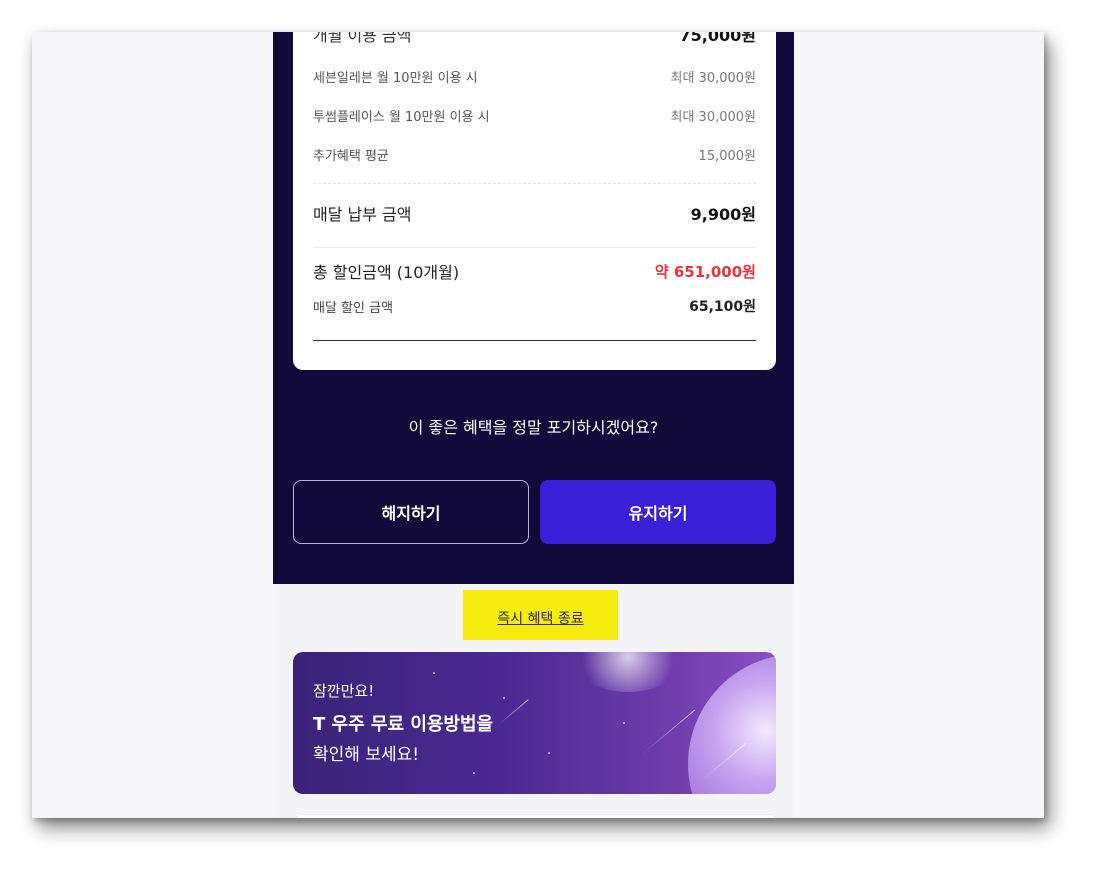  Describe the element at coordinates (732, 724) in the screenshot. I see `planet-illustration` at that location.